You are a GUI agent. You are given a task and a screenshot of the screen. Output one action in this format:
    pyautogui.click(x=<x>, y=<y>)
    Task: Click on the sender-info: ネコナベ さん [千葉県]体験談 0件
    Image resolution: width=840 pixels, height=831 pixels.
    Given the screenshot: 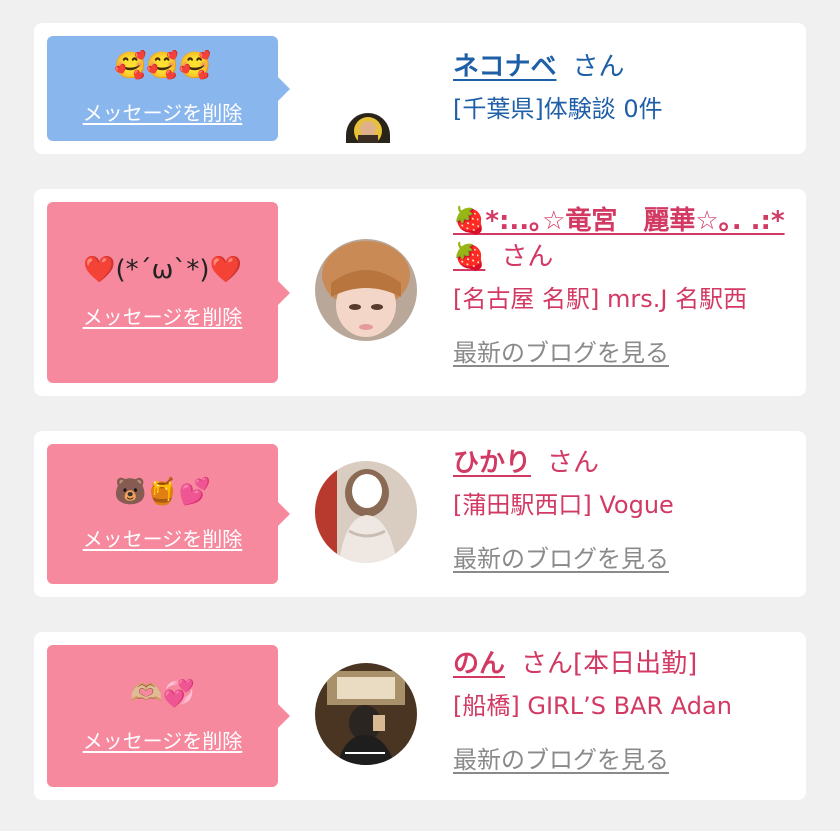 What is the action you would take?
    pyautogui.click(x=622, y=87)
    